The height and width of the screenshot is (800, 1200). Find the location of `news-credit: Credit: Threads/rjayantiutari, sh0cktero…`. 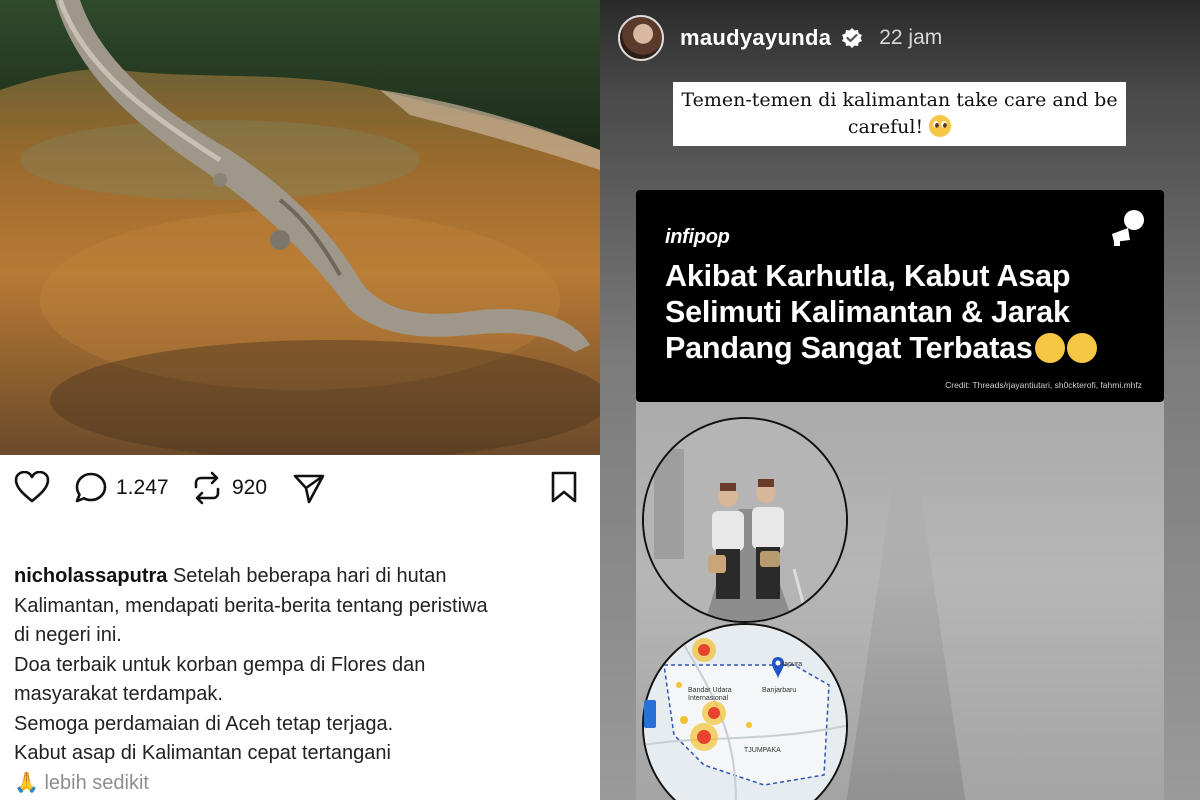

news-credit: Credit: Threads/rjayantiutari, sh0cktero… is located at coordinates (1043, 385).